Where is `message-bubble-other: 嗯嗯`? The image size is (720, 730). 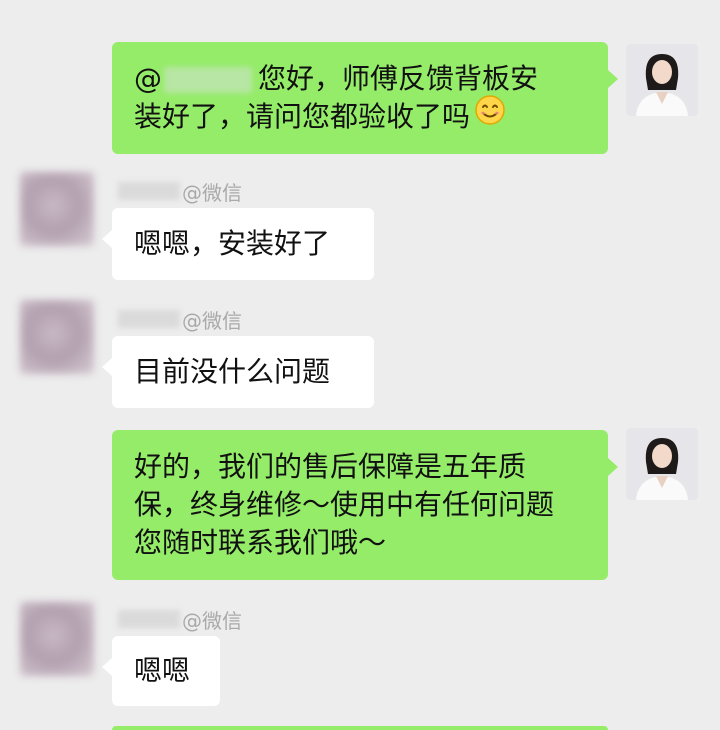 message-bubble-other: 嗯嗯 is located at coordinates (161, 671).